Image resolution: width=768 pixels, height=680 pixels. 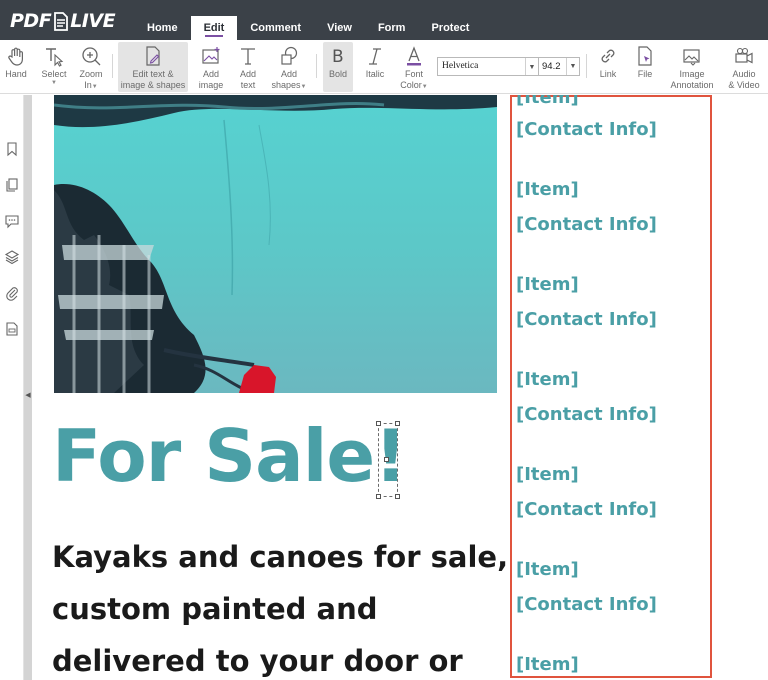 What do you see at coordinates (488, 66) in the screenshot?
I see `font-family-select: Helvetica ▼` at bounding box center [488, 66].